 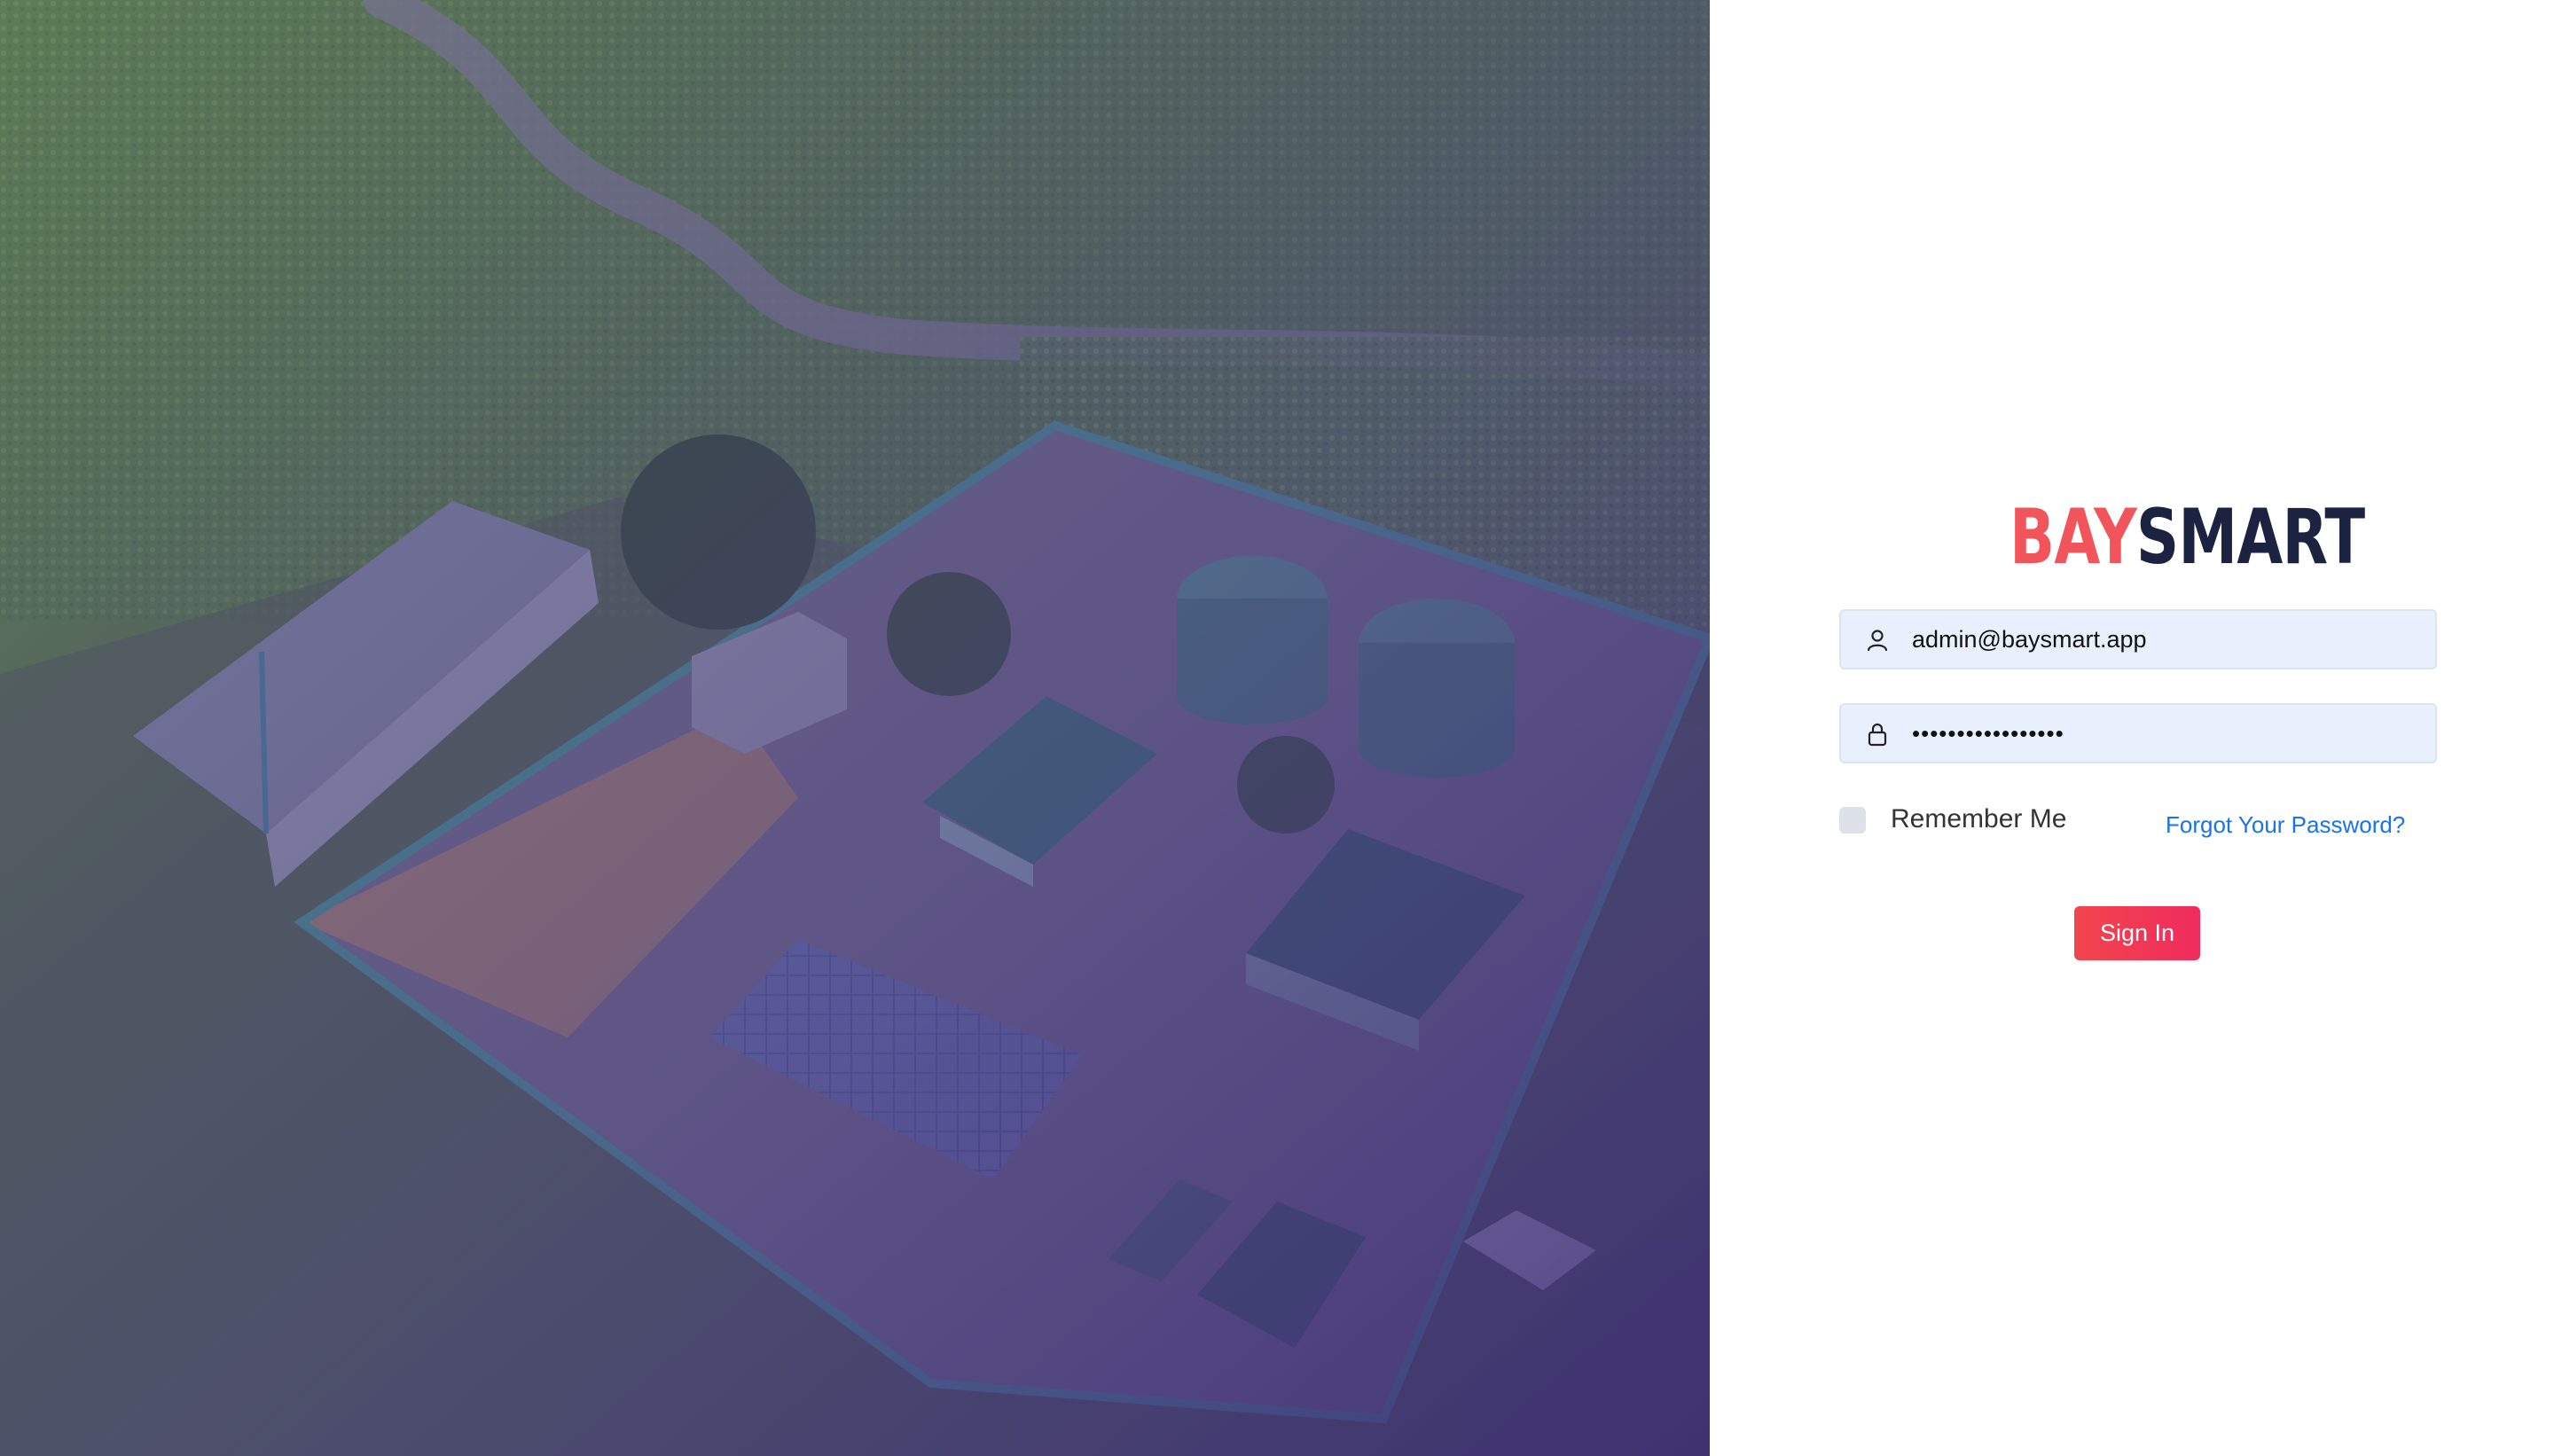 What do you see at coordinates (2029, 639) in the screenshot?
I see `email-value: admin@baysmart.app` at bounding box center [2029, 639].